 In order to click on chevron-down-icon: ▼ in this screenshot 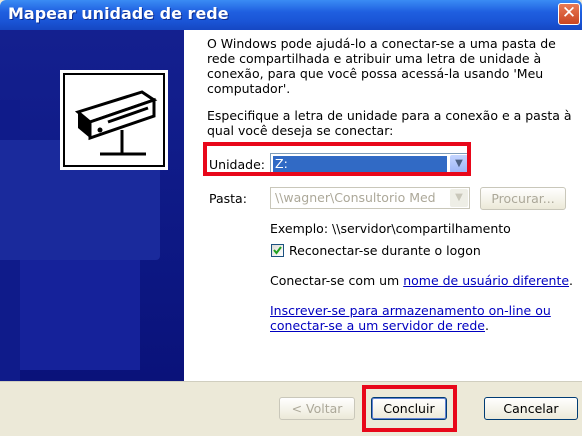, I will do `click(459, 198)`.